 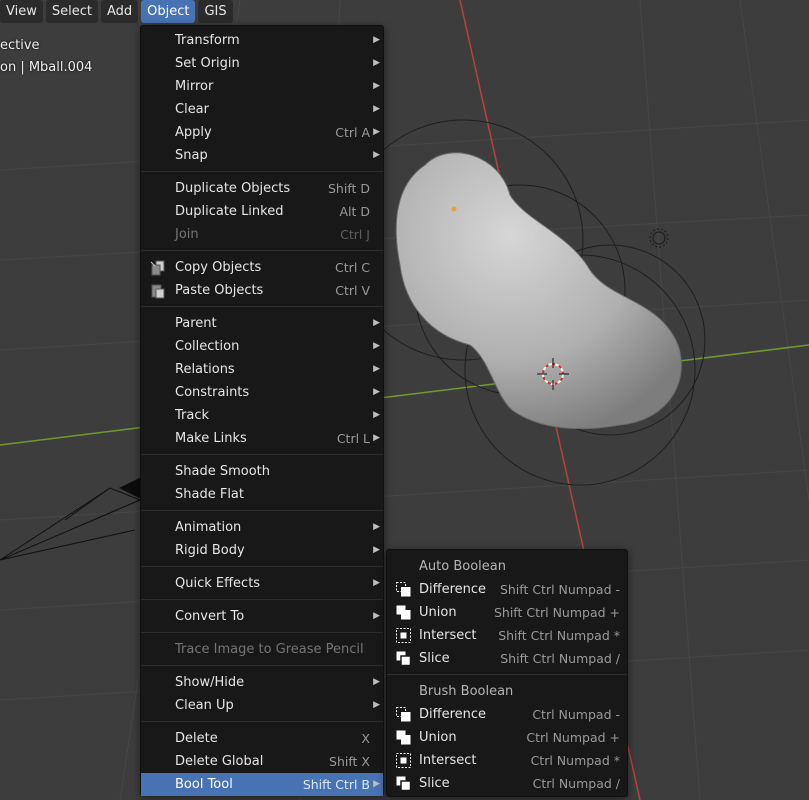 What do you see at coordinates (262, 415) in the screenshot?
I see `menu-item-track: Track ▶` at bounding box center [262, 415].